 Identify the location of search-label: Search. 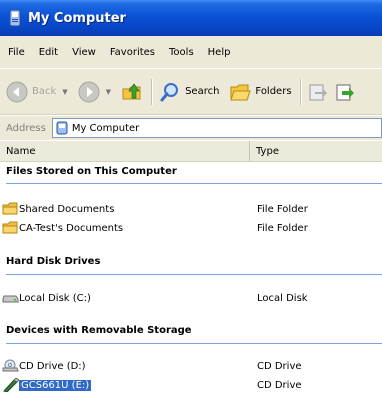
(202, 91).